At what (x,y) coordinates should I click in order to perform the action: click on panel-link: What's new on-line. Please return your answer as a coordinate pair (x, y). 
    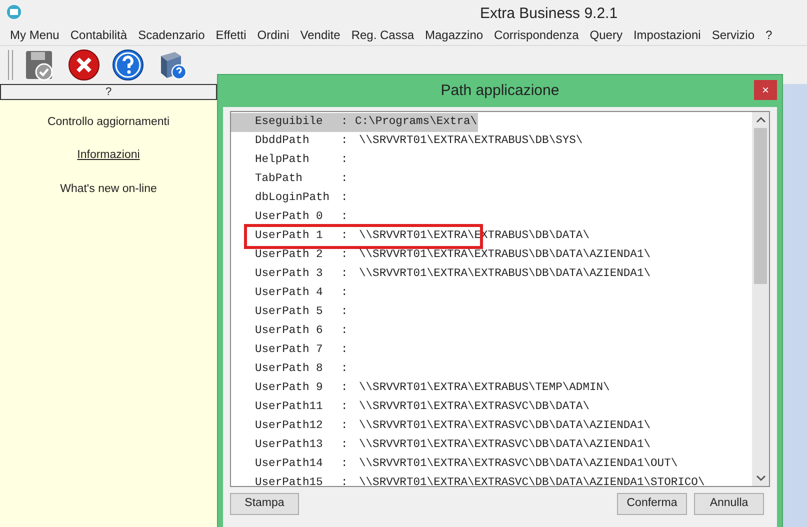
    Looking at the image, I should click on (108, 189).